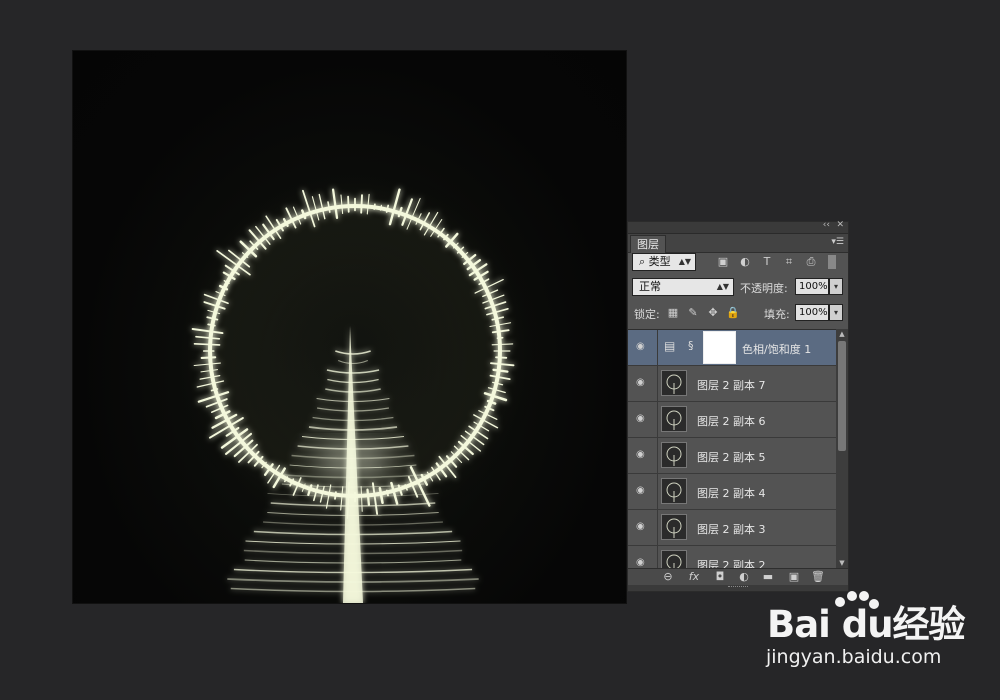 Image resolution: width=1000 pixels, height=700 pixels. Describe the element at coordinates (733, 312) in the screenshot. I see `lock-all-icon: 🔒` at that location.